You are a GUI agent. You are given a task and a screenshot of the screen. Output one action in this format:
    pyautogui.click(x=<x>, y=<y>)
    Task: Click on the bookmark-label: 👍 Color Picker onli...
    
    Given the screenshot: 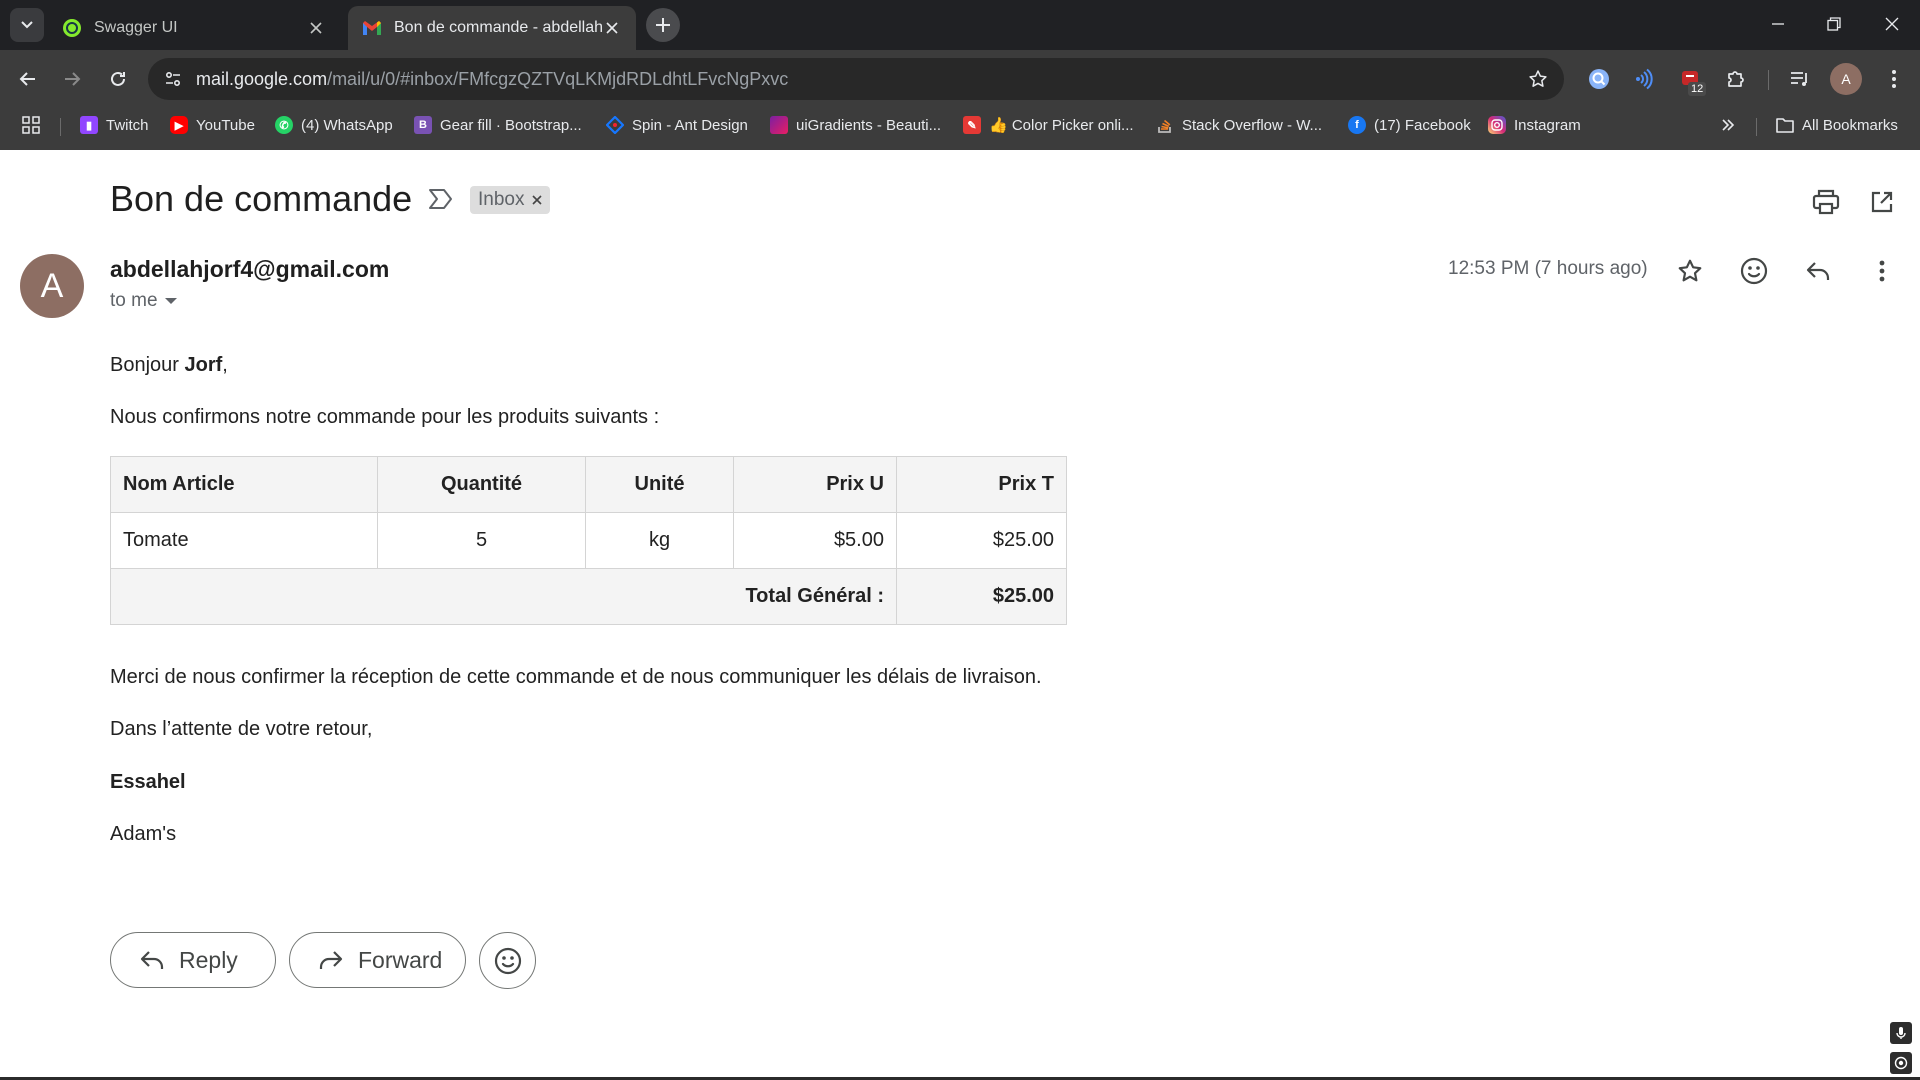 What is the action you would take?
    pyautogui.click(x=1061, y=125)
    